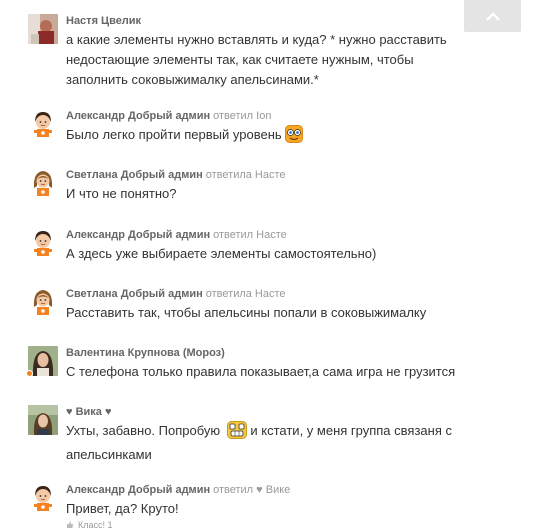 The width and height of the screenshot is (550, 531). I want to click on comment-header: Александр Добрый админ ответил Ion, so click(168, 116).